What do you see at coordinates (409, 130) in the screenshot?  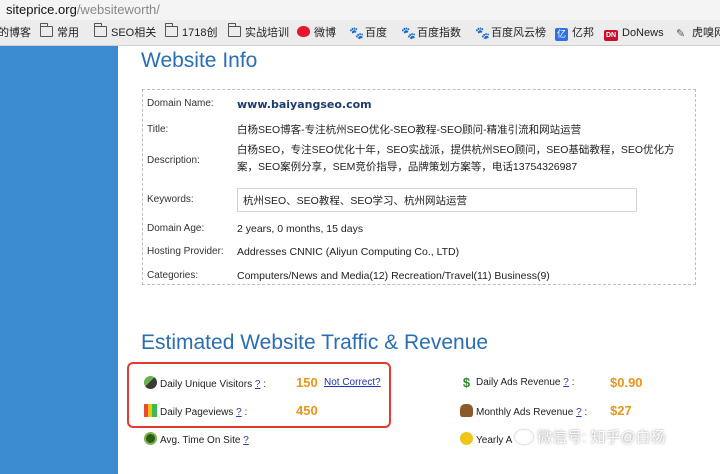 I see `title-value: 白杨SEO博客-专注杭州SEO优化-SEO教程-SEO顾问-精准引流和网站运营` at bounding box center [409, 130].